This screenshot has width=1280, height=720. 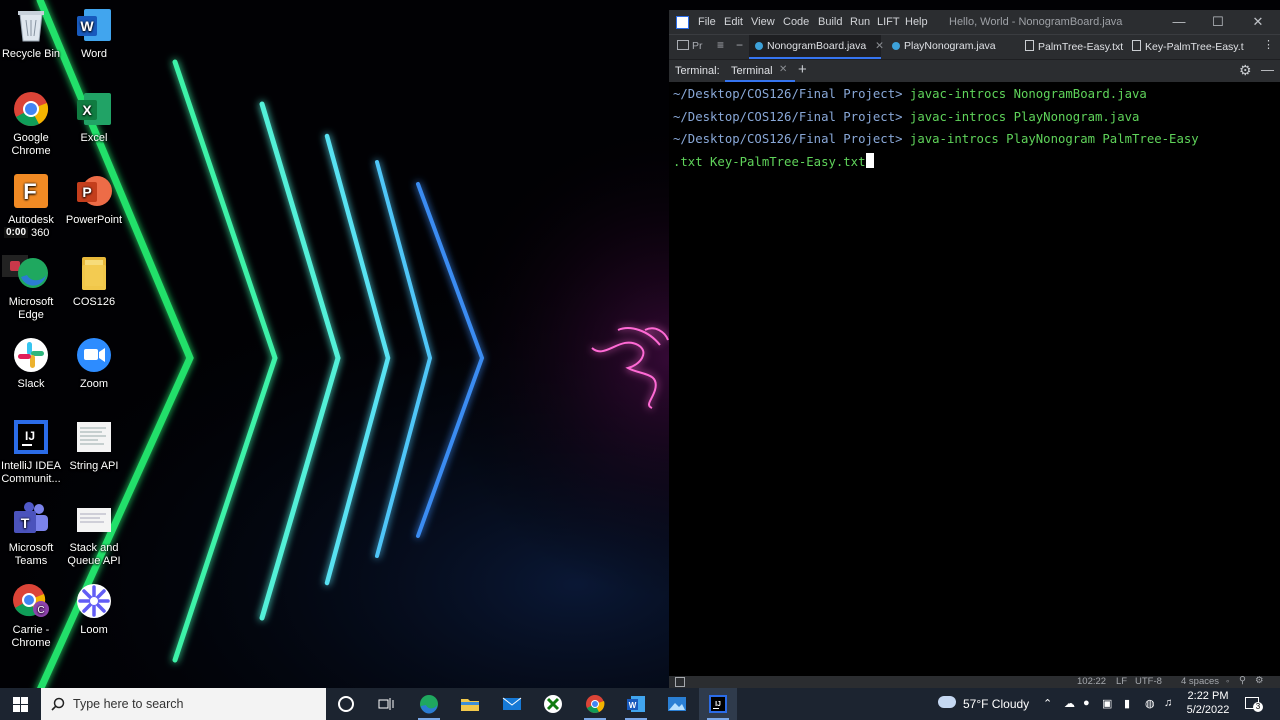 What do you see at coordinates (860, 22) in the screenshot?
I see `menu-run: Run` at bounding box center [860, 22].